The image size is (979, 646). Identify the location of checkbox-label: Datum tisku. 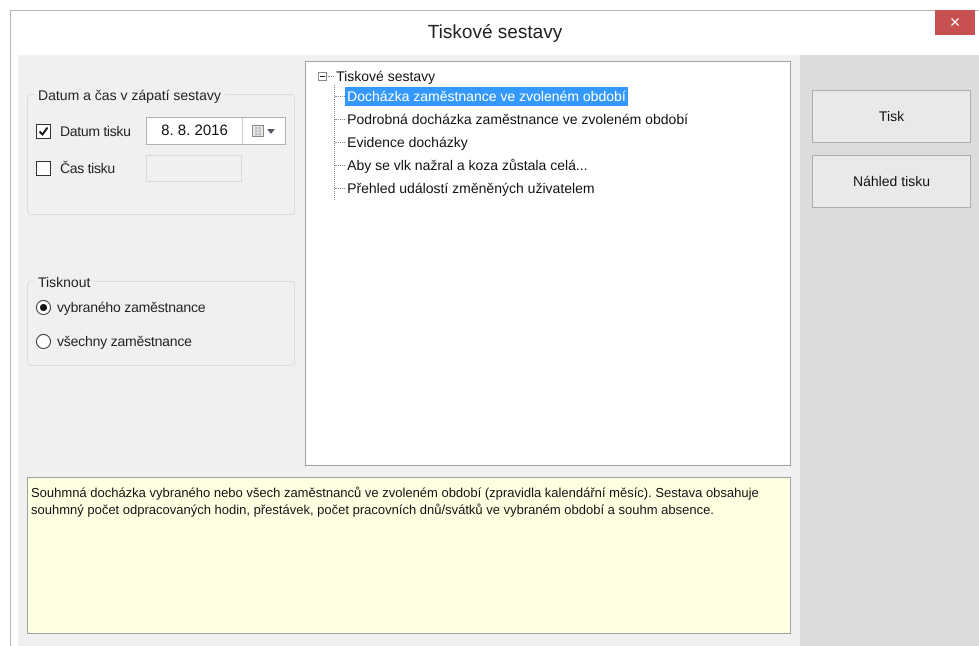
(96, 131).